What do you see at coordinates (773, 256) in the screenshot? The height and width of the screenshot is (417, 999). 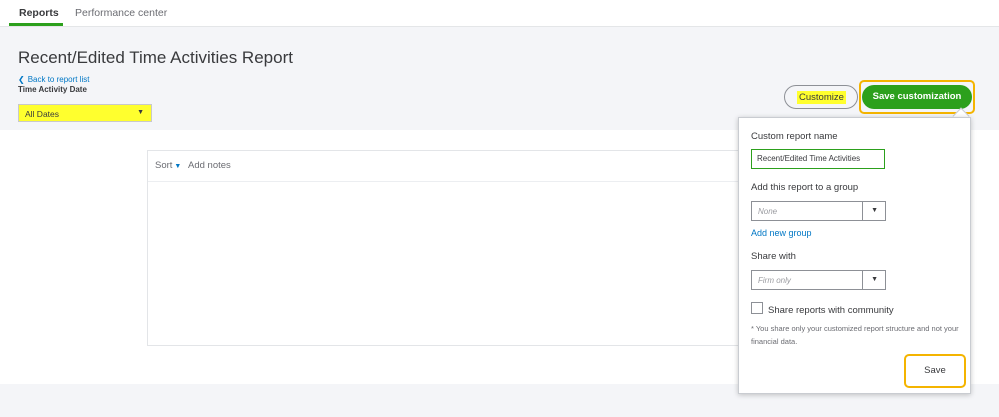 I see `share-with-label: Share with` at bounding box center [773, 256].